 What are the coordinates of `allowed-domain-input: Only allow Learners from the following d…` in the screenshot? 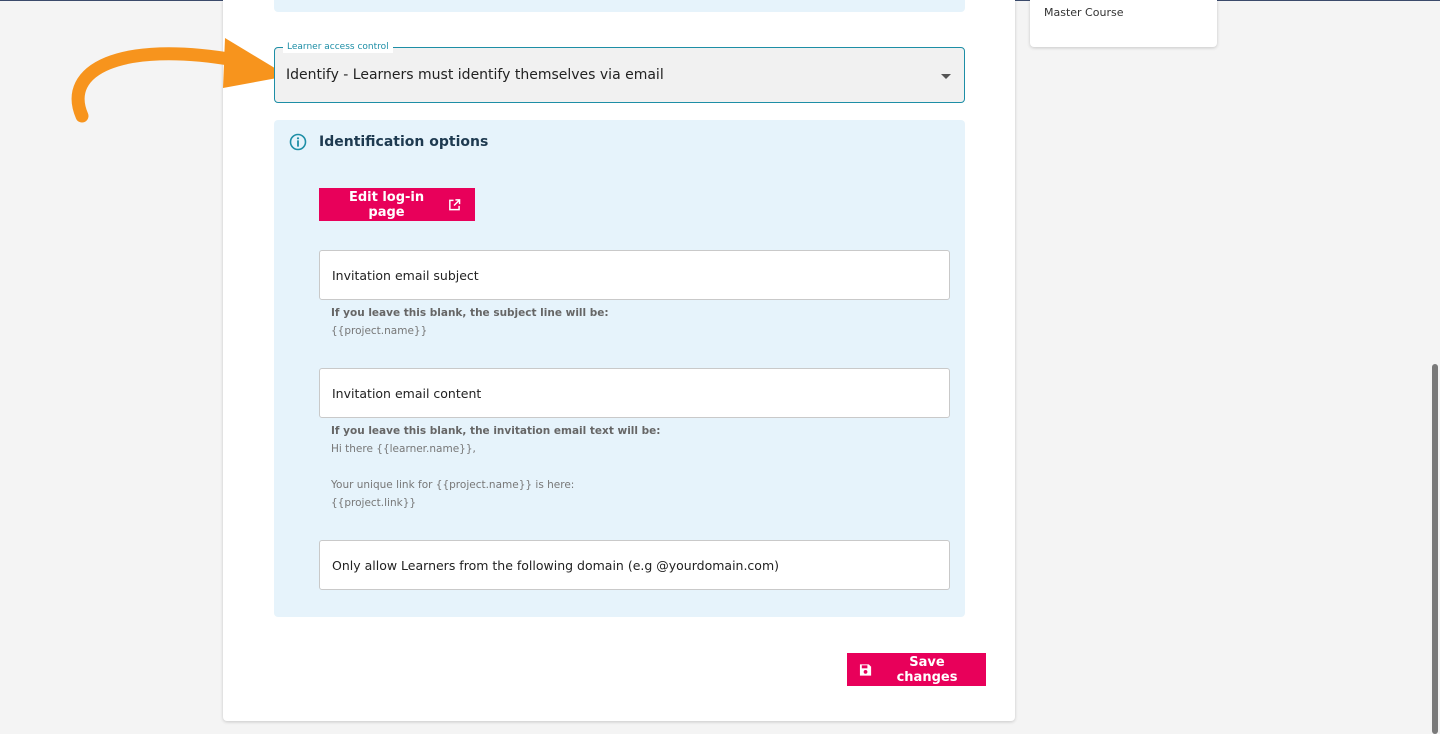 It's located at (634, 565).